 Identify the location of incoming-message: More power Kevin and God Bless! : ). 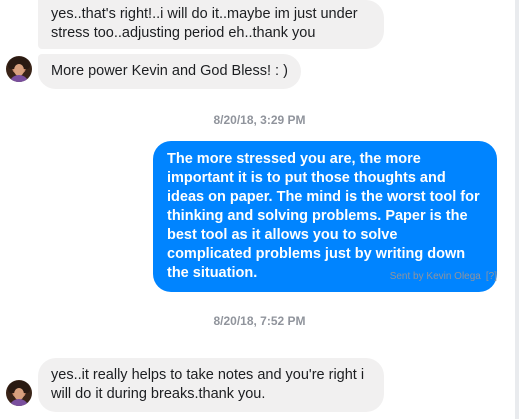
(169, 71).